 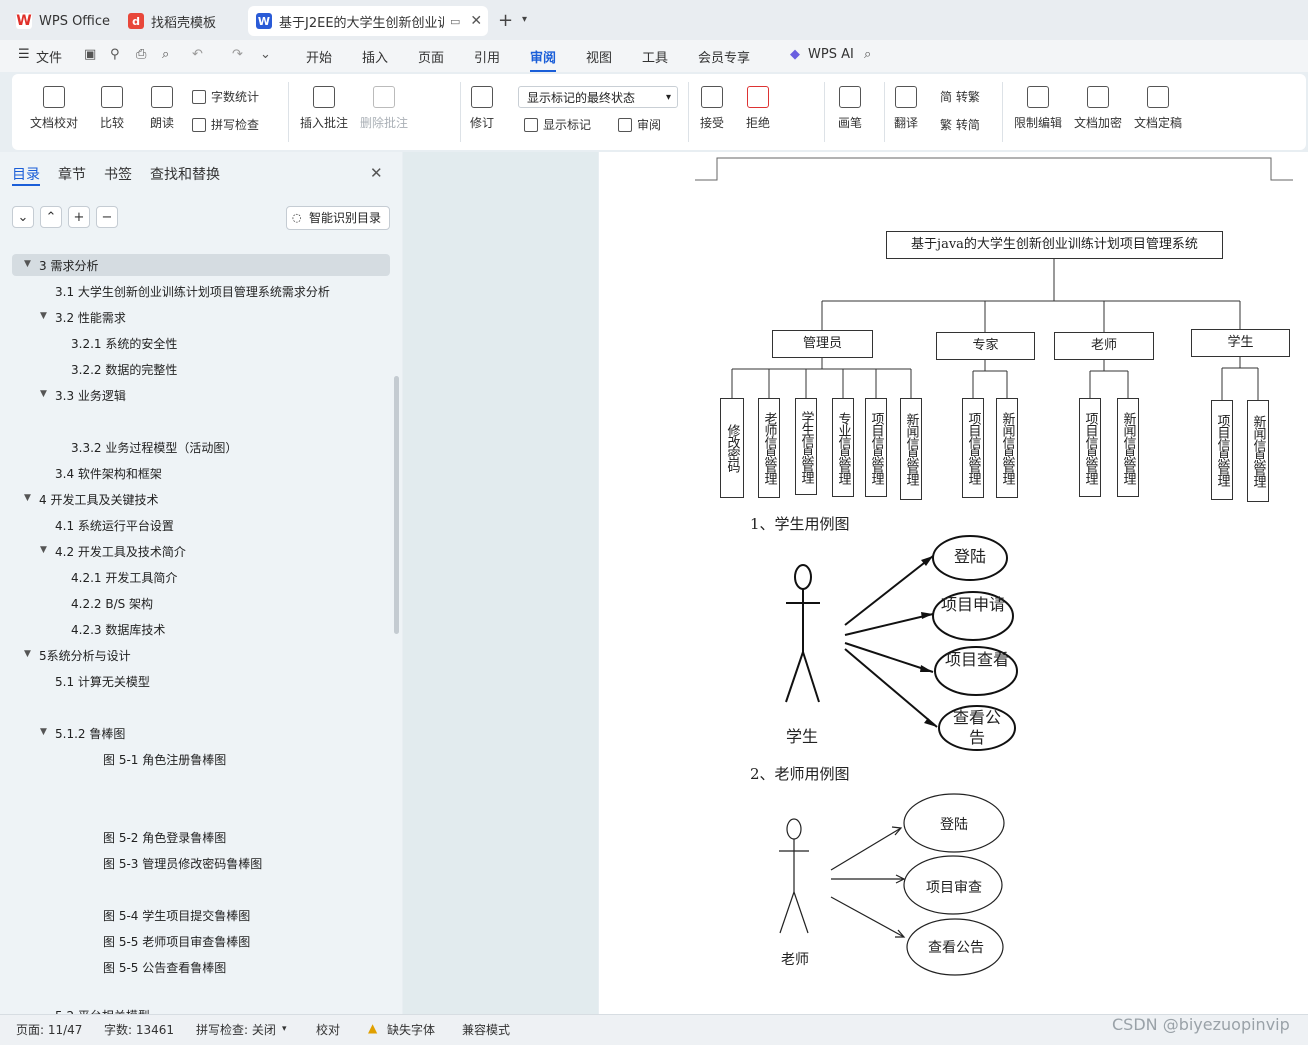 What do you see at coordinates (297, 217) in the screenshot?
I see `smart-icon: ◌` at bounding box center [297, 217].